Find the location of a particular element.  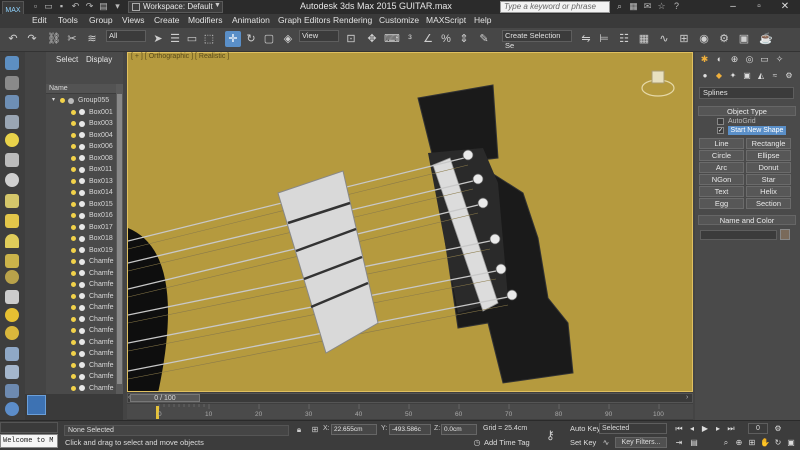

search-icon: ⌕ is located at coordinates (619, 6).